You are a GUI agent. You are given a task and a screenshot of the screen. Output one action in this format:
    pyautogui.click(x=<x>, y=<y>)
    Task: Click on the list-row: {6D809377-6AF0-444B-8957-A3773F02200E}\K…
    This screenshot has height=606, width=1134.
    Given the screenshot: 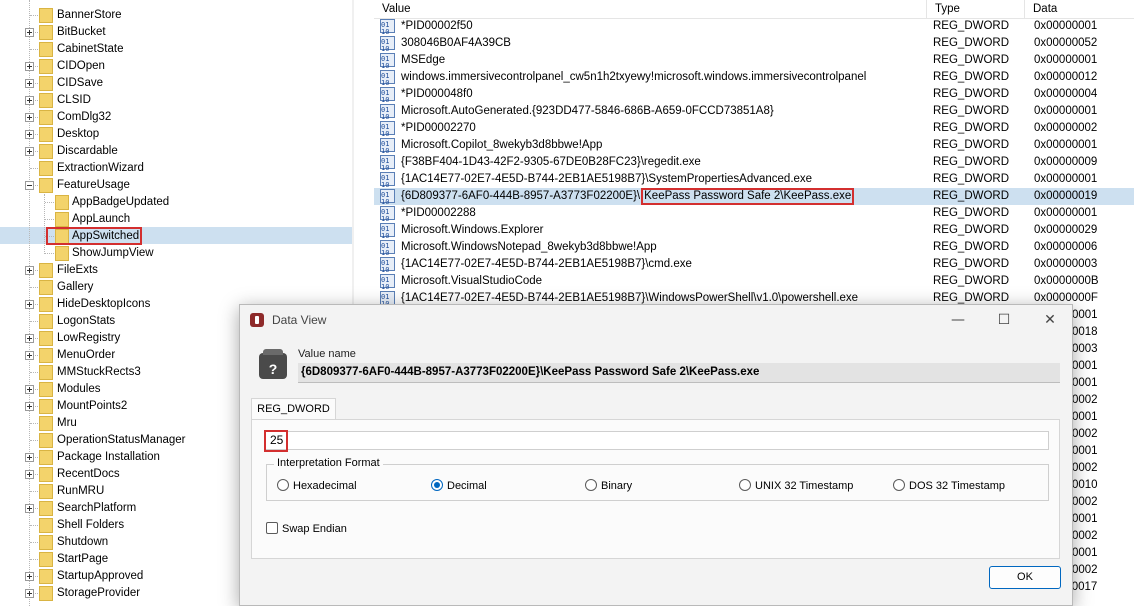 What is the action you would take?
    pyautogui.click(x=754, y=199)
    